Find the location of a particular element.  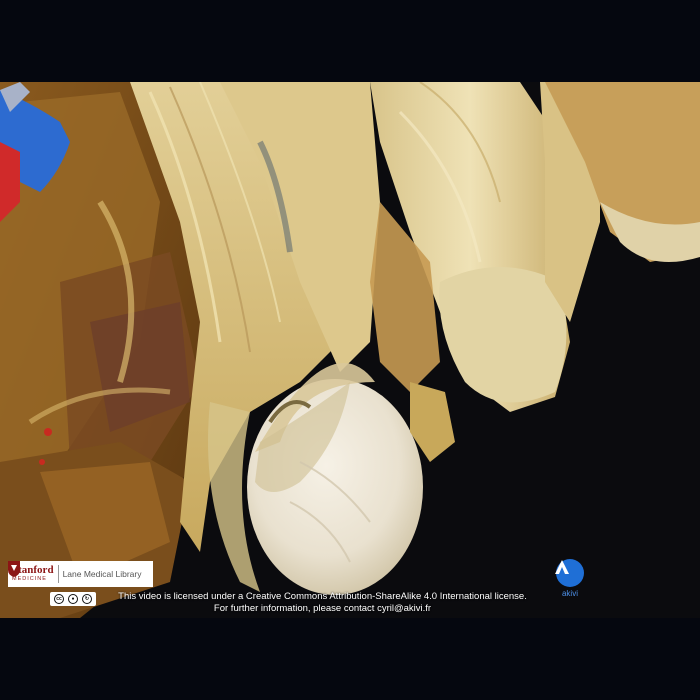

library-name: Lane Medical Library is located at coordinates (102, 574).